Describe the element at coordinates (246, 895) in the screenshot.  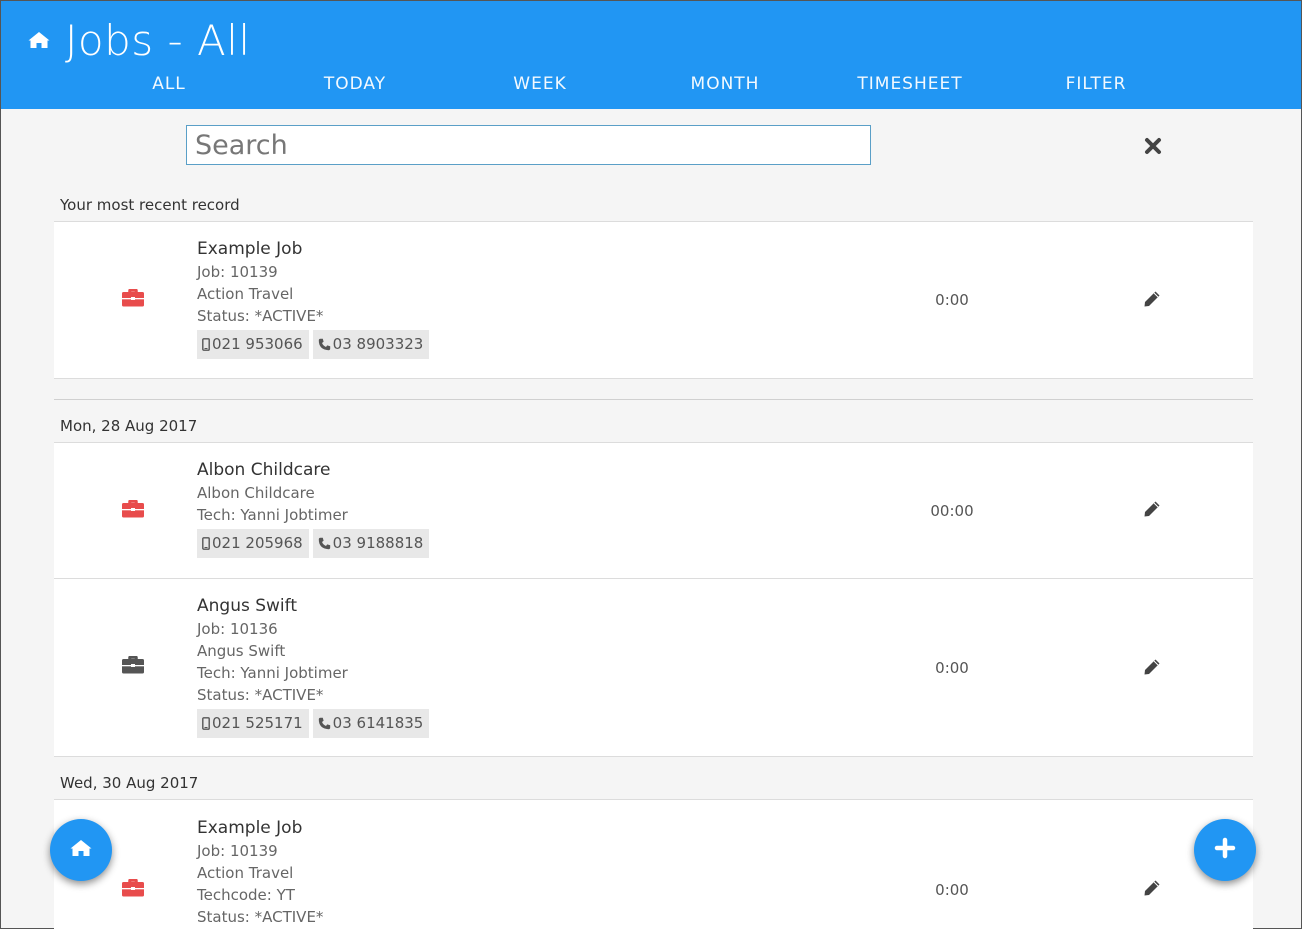
I see `job-techcode: Techcode: YT` at that location.